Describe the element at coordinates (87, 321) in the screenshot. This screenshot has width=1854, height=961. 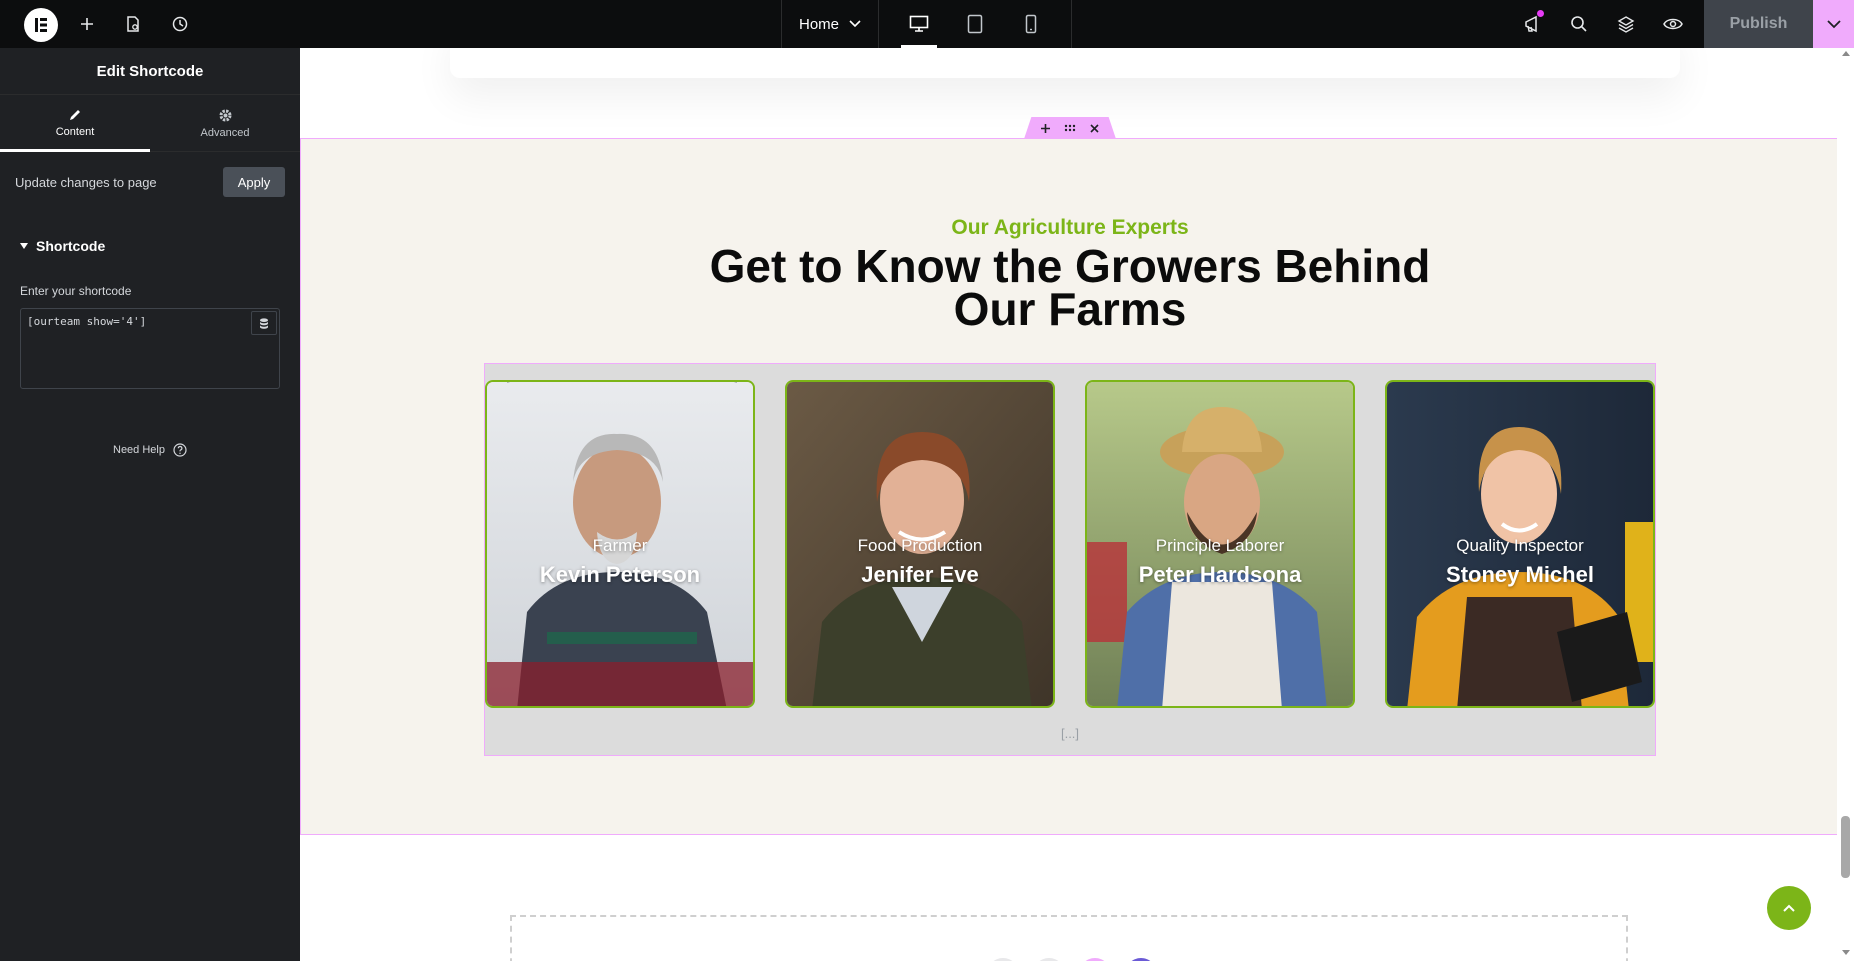
I see `shortcode-input-value: [ourteam show='4']` at that location.